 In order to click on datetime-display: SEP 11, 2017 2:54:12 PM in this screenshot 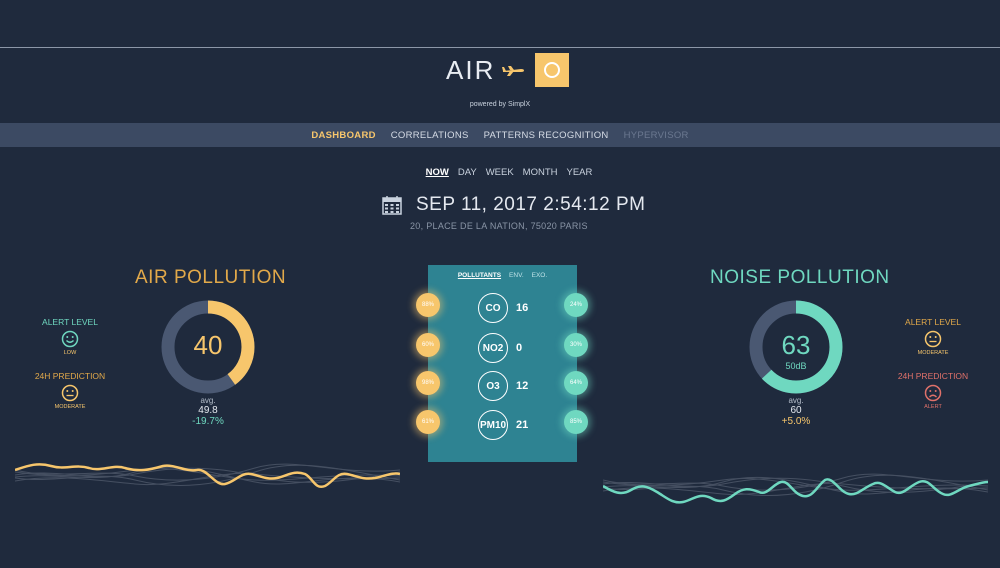, I will do `click(513, 205)`.